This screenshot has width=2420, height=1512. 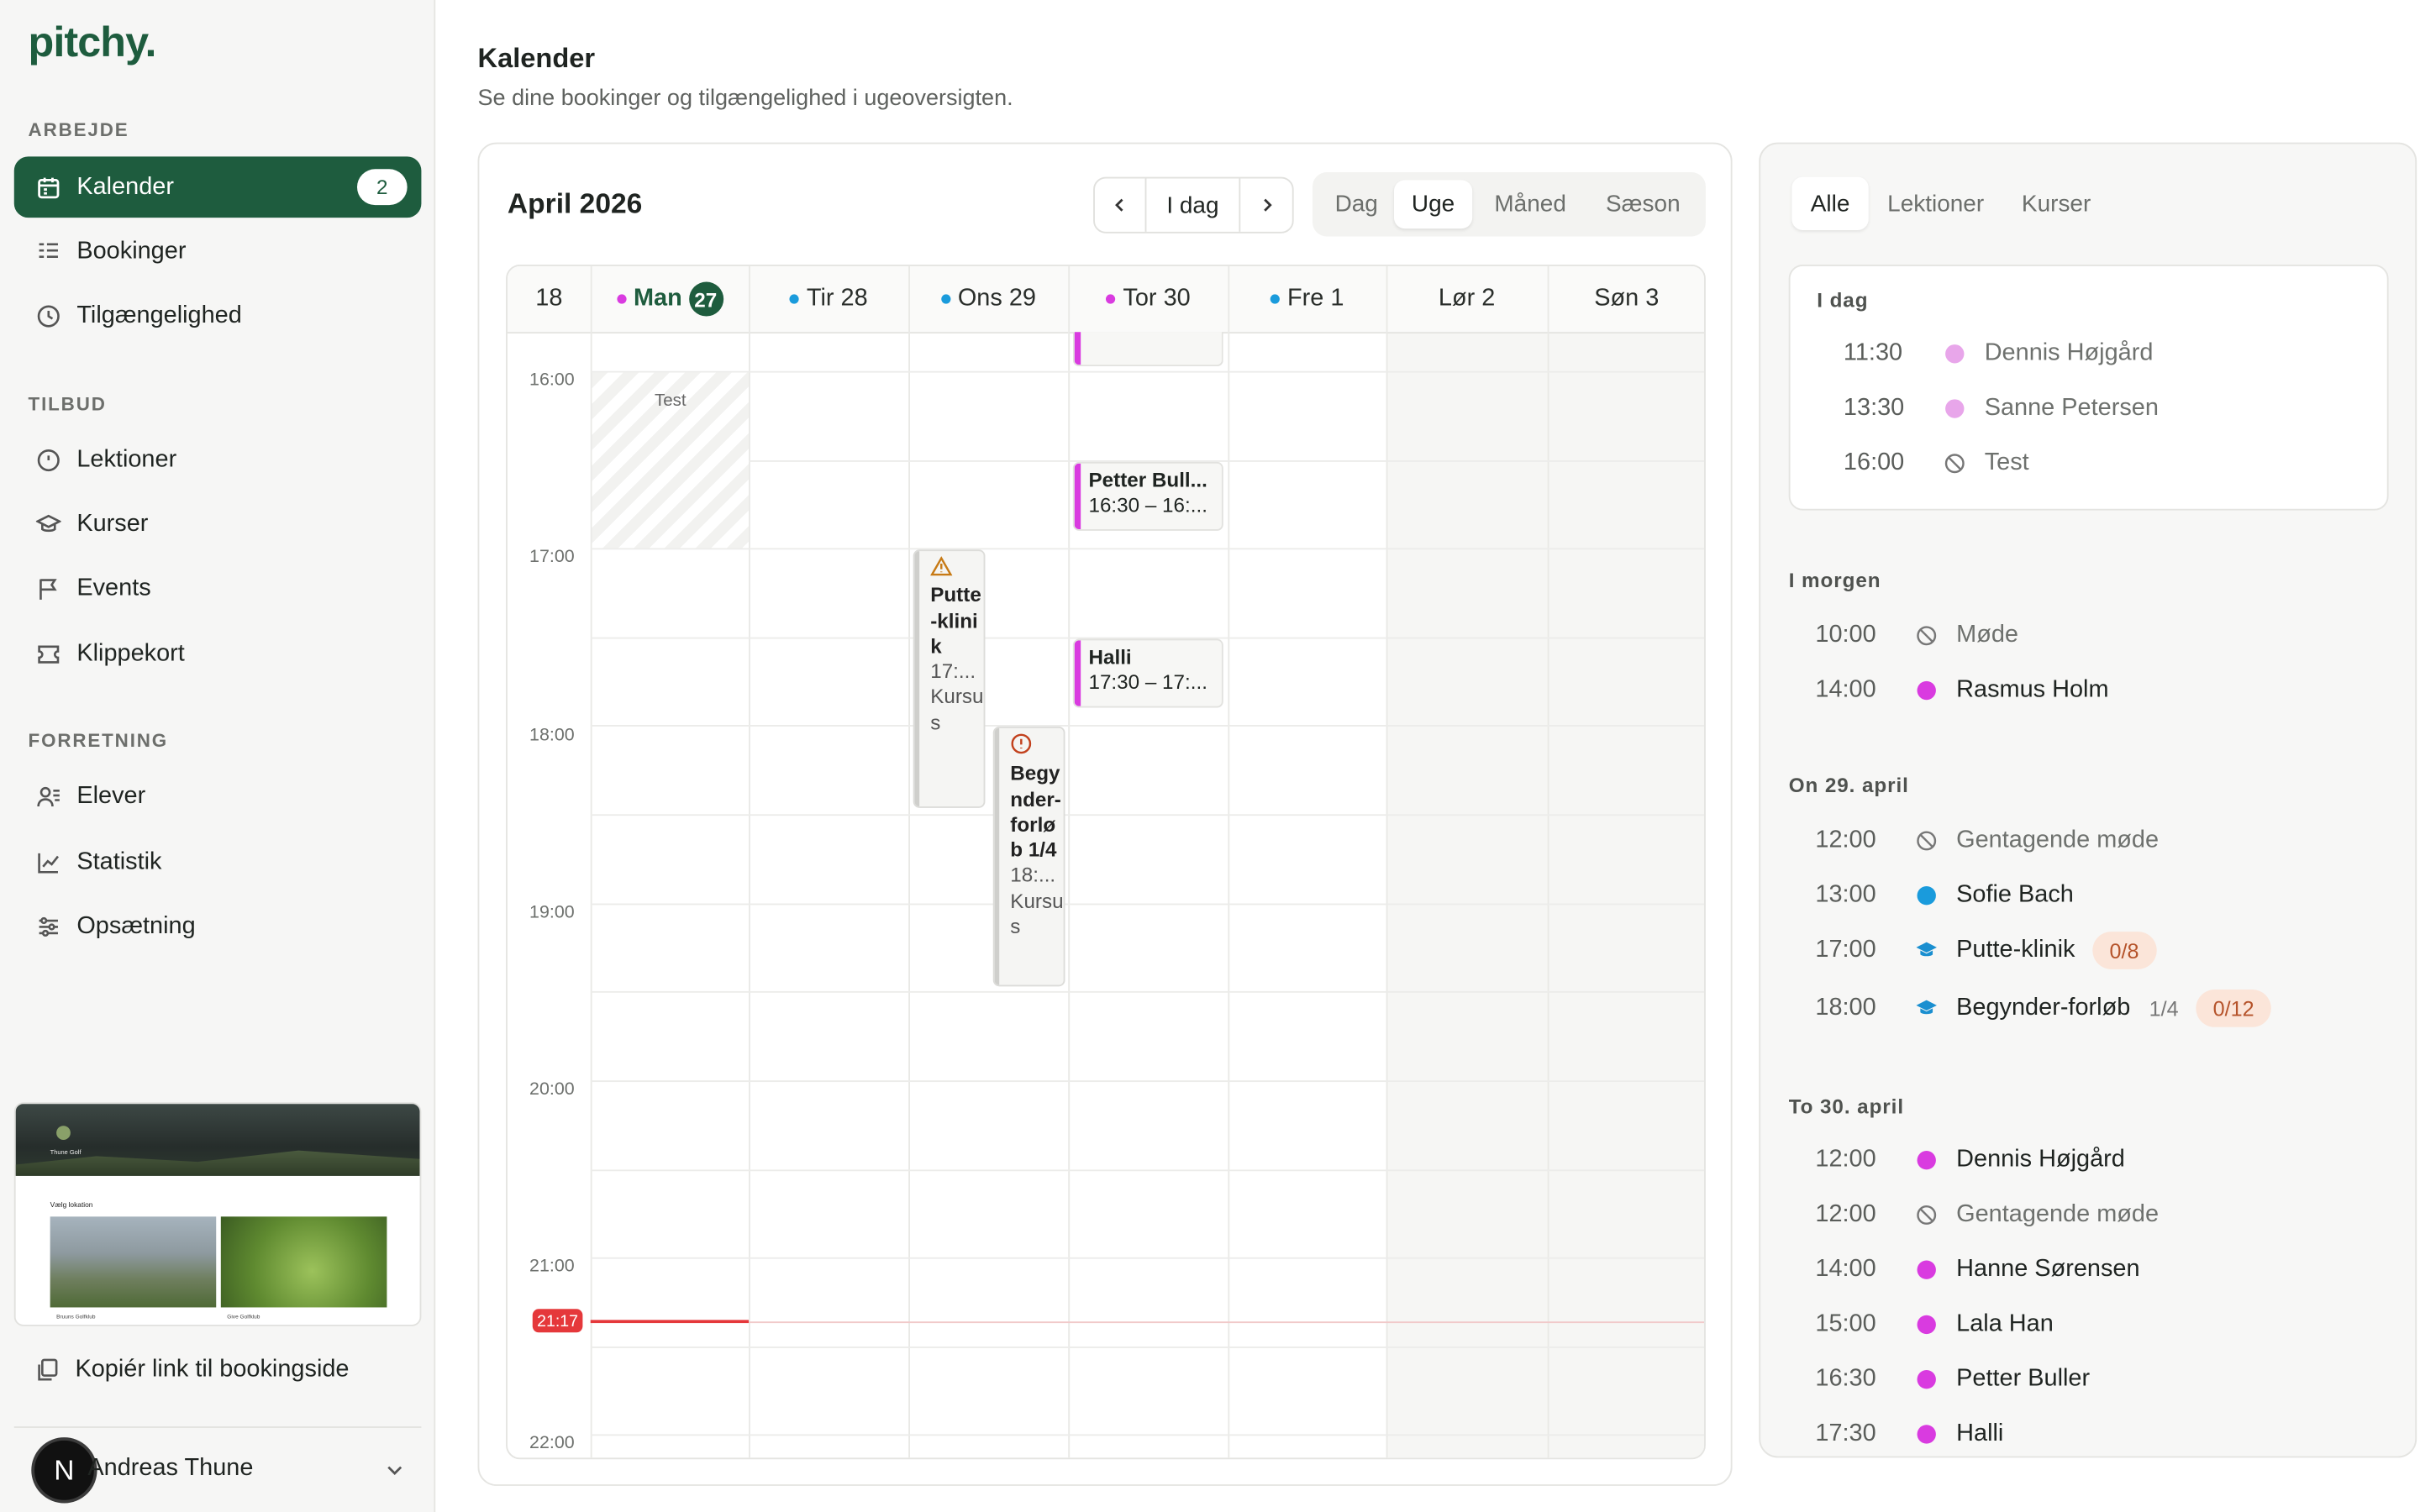 I want to click on agenda-item: 13:00 Sofie Bach, so click(x=1944, y=896).